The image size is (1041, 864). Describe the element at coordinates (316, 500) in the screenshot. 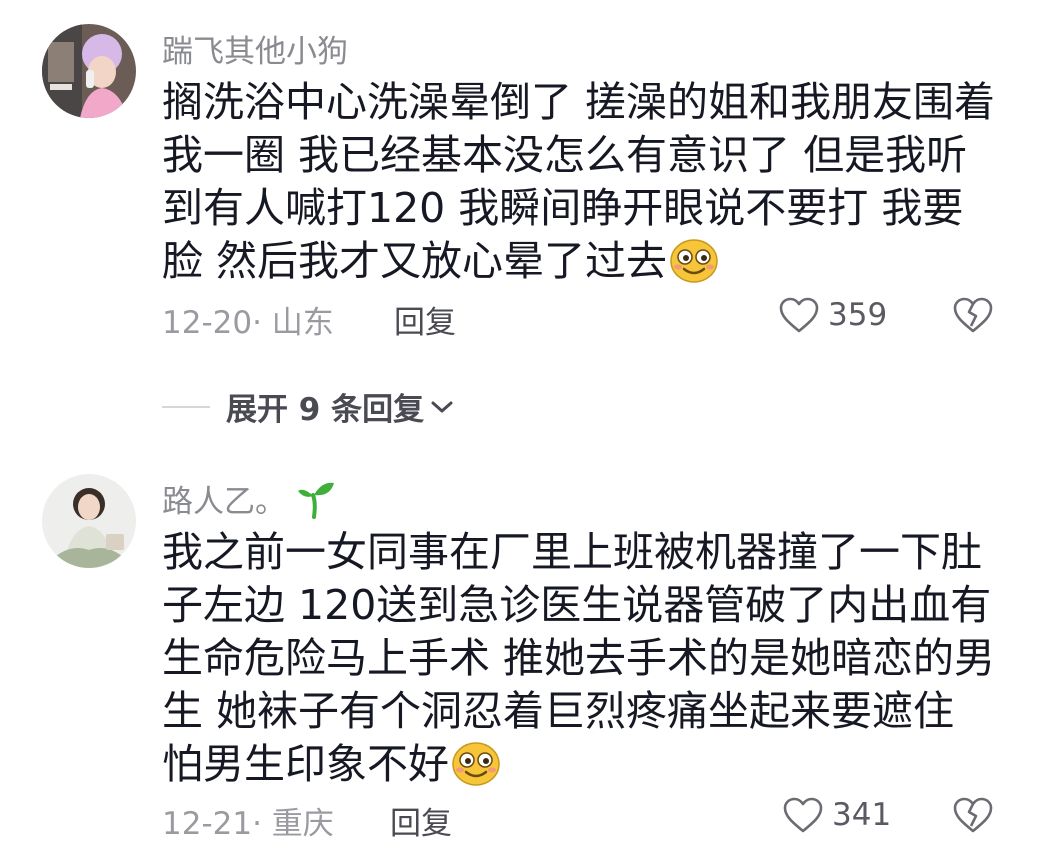

I see `sprout-icon` at that location.